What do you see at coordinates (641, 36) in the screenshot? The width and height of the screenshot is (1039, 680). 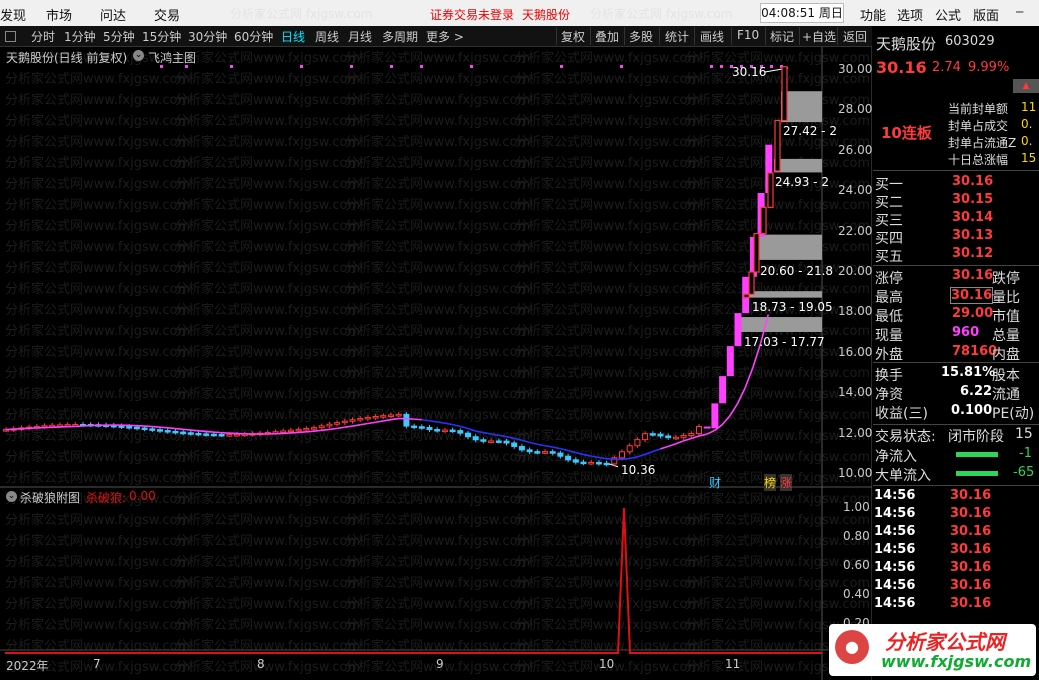 I see `tool-button: 多股` at bounding box center [641, 36].